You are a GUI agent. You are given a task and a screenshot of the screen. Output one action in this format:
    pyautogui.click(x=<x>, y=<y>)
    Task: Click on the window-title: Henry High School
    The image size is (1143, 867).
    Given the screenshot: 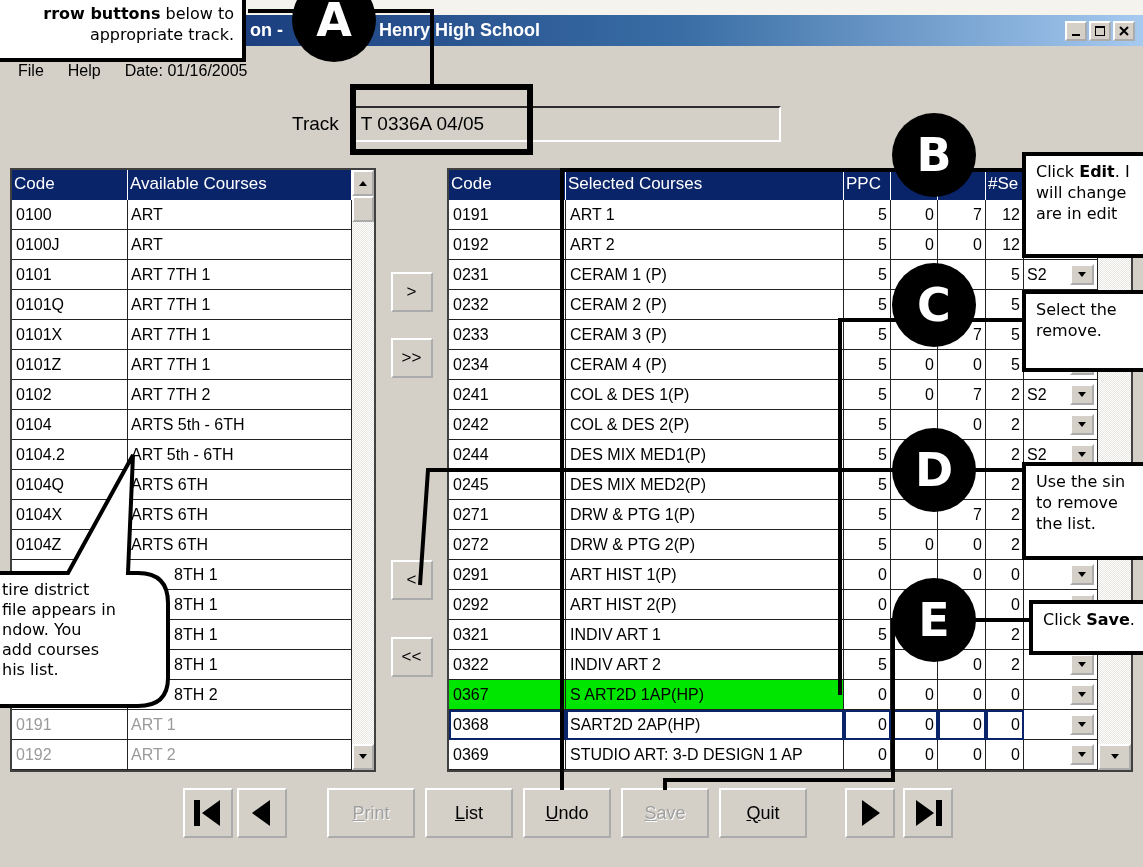 What is the action you would take?
    pyautogui.click(x=459, y=30)
    